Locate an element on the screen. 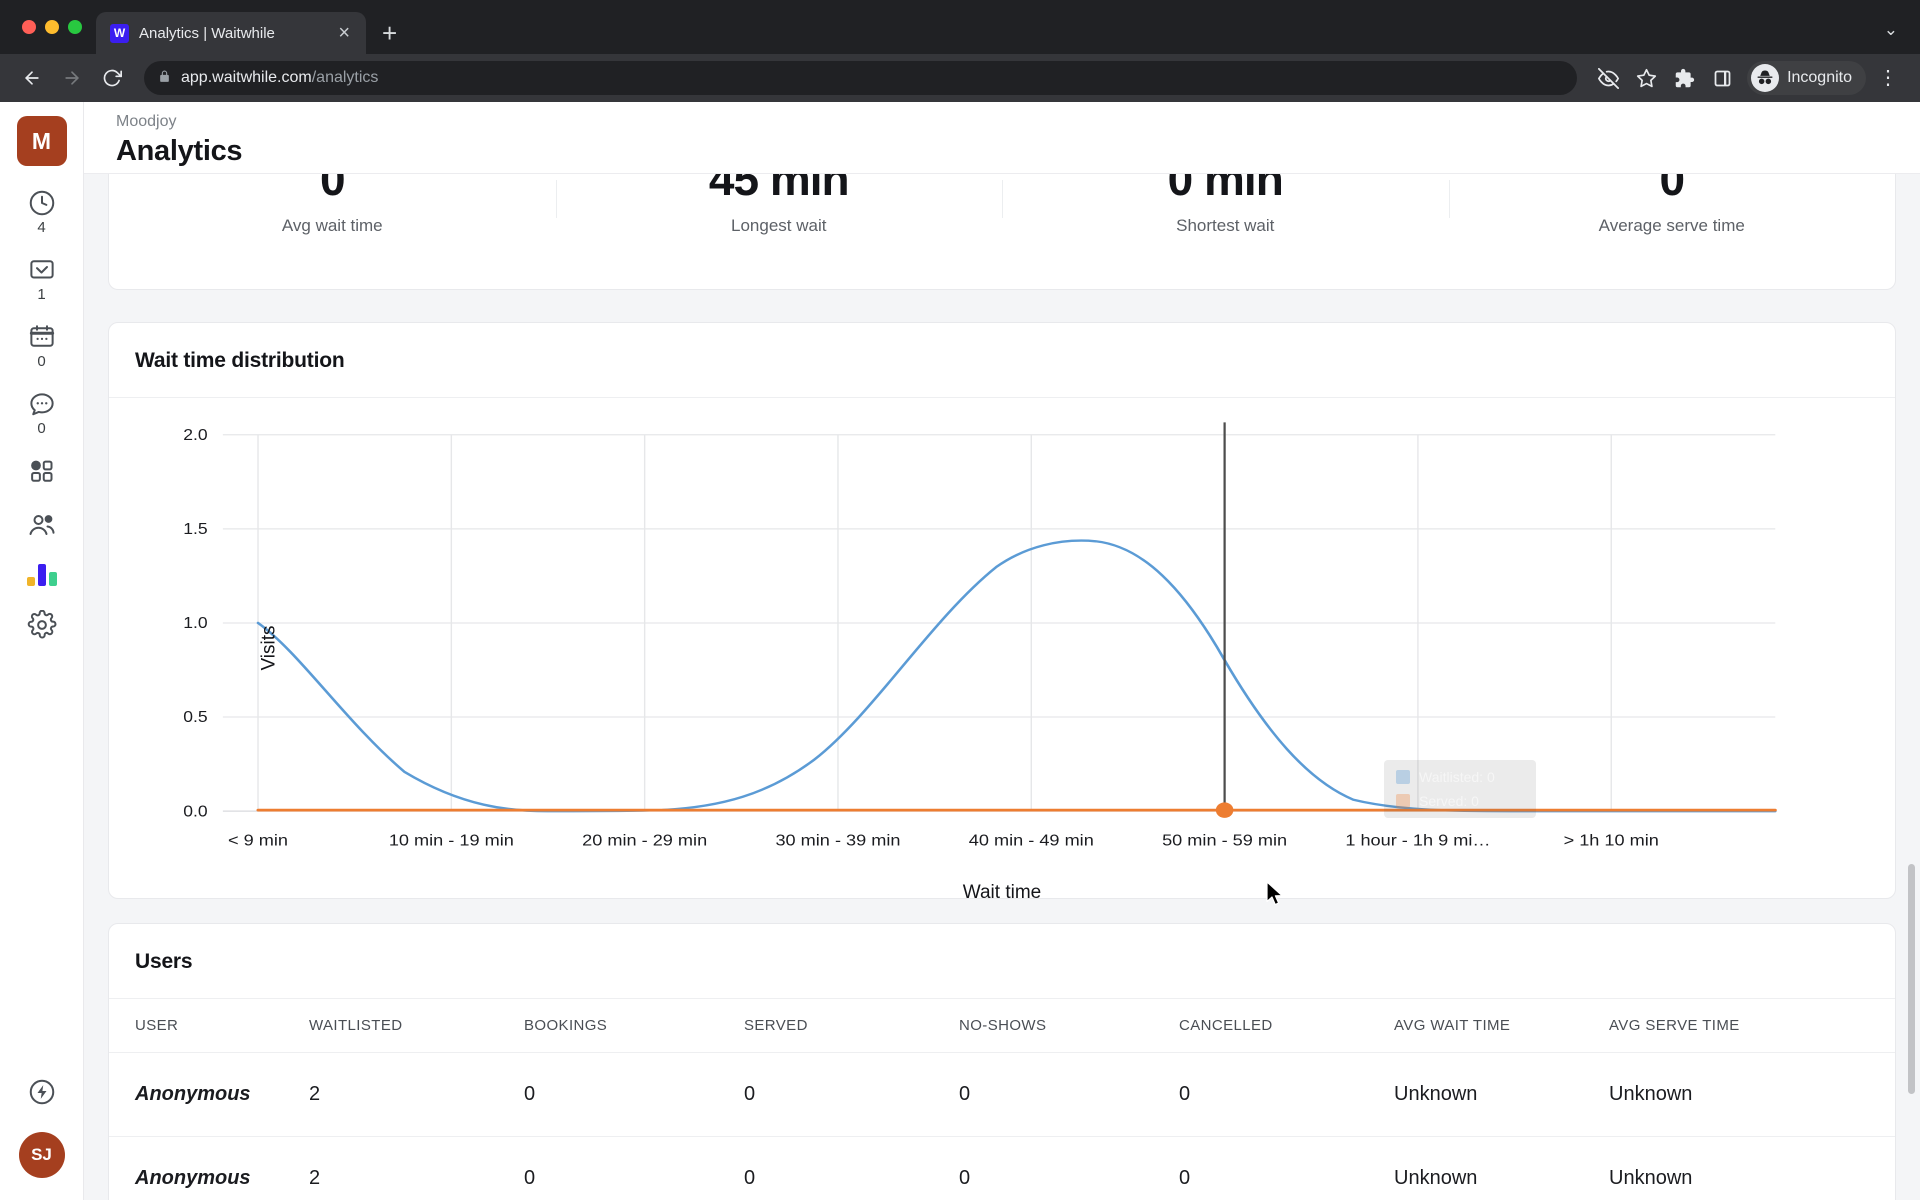  column-header-user: USER is located at coordinates (209, 1026).